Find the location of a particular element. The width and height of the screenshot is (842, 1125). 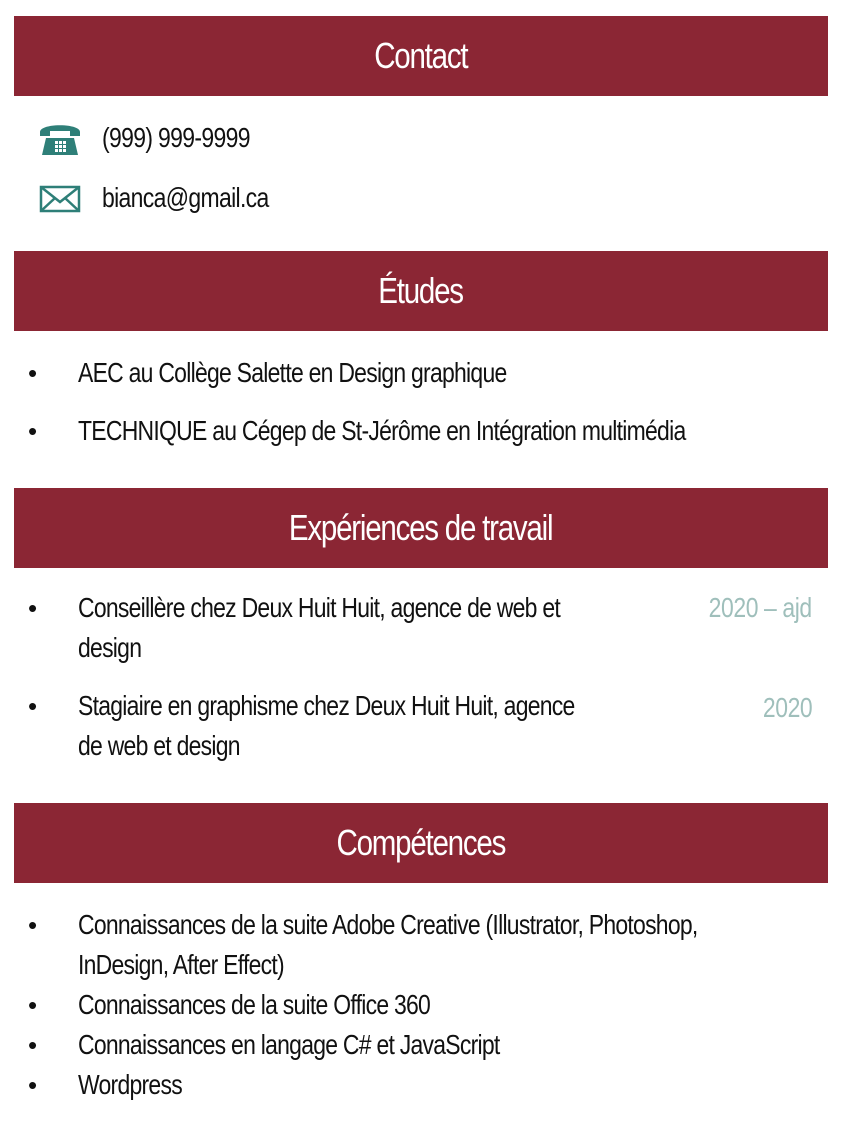

contact-header: Contact is located at coordinates (421, 56).